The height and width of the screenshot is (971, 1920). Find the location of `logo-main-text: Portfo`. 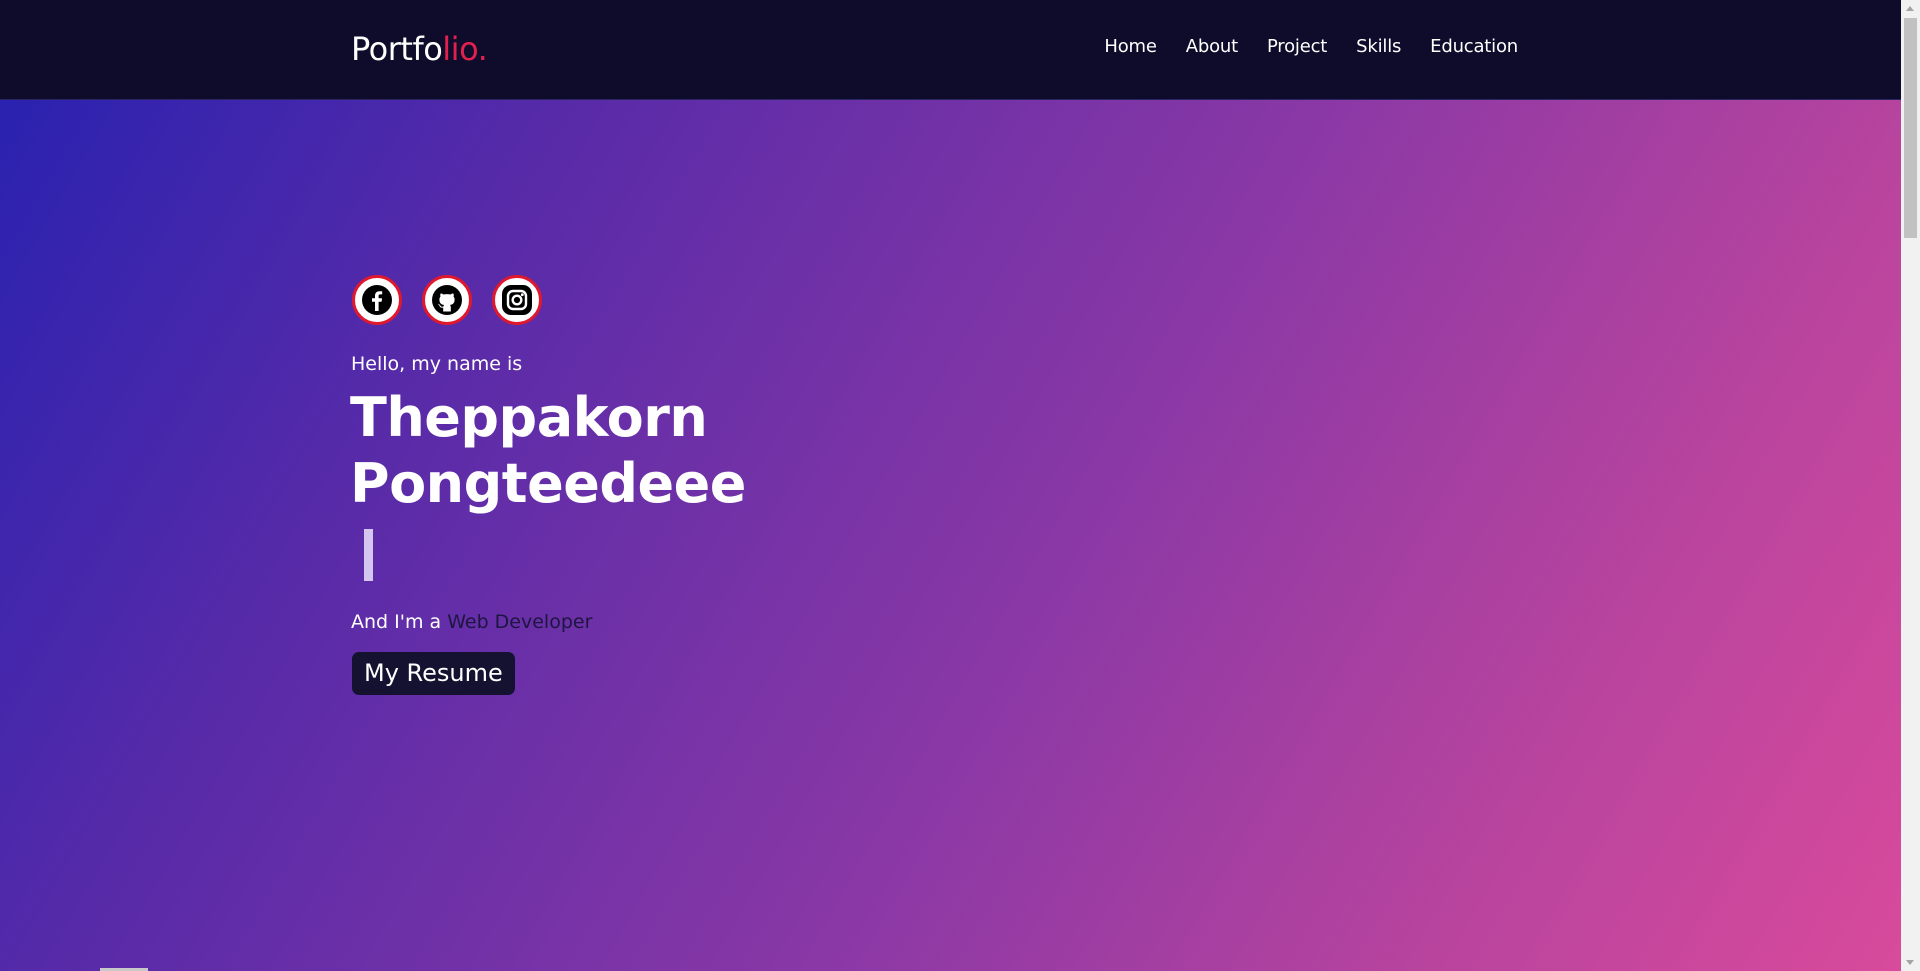

logo-main-text: Portfo is located at coordinates (397, 49).